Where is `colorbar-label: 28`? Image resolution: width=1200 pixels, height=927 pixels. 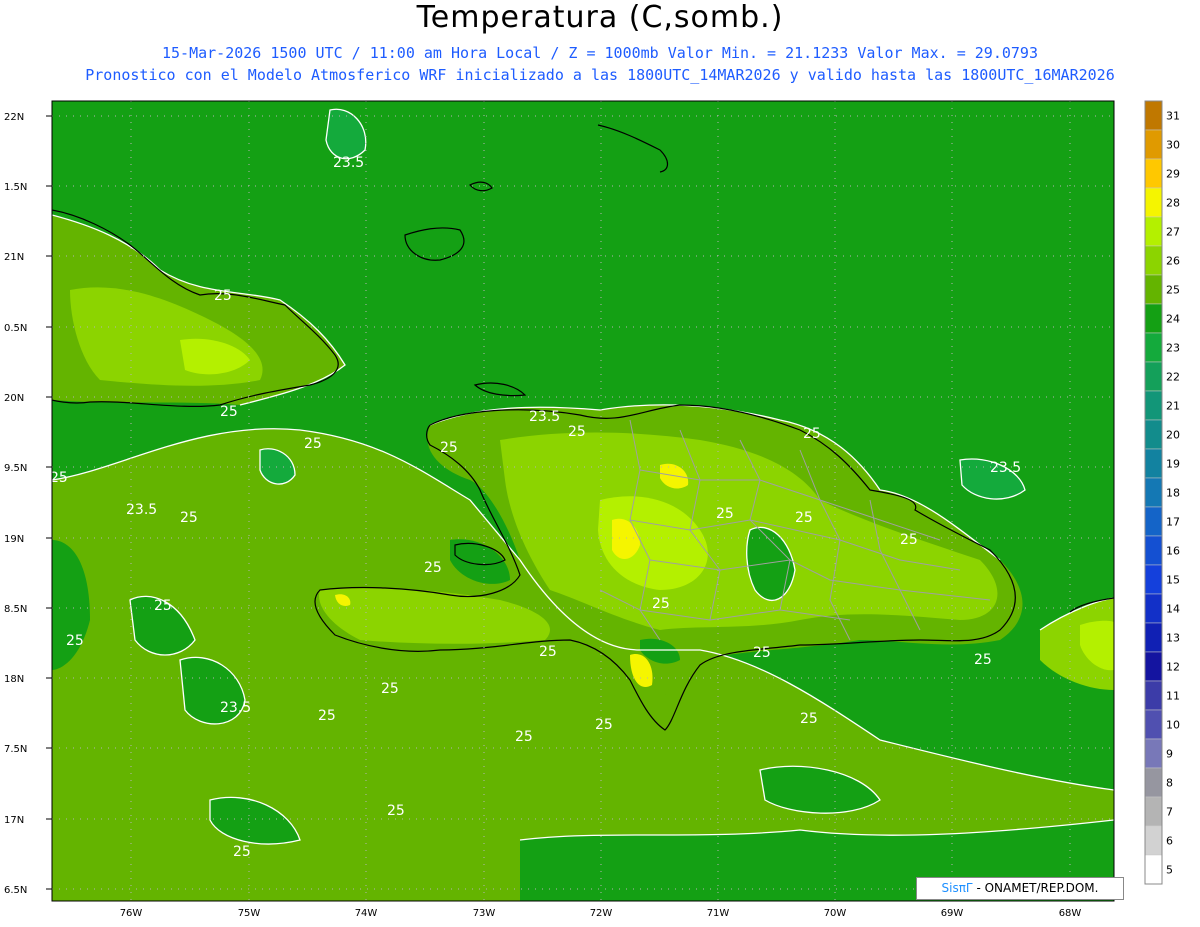 colorbar-label: 28 is located at coordinates (1173, 203).